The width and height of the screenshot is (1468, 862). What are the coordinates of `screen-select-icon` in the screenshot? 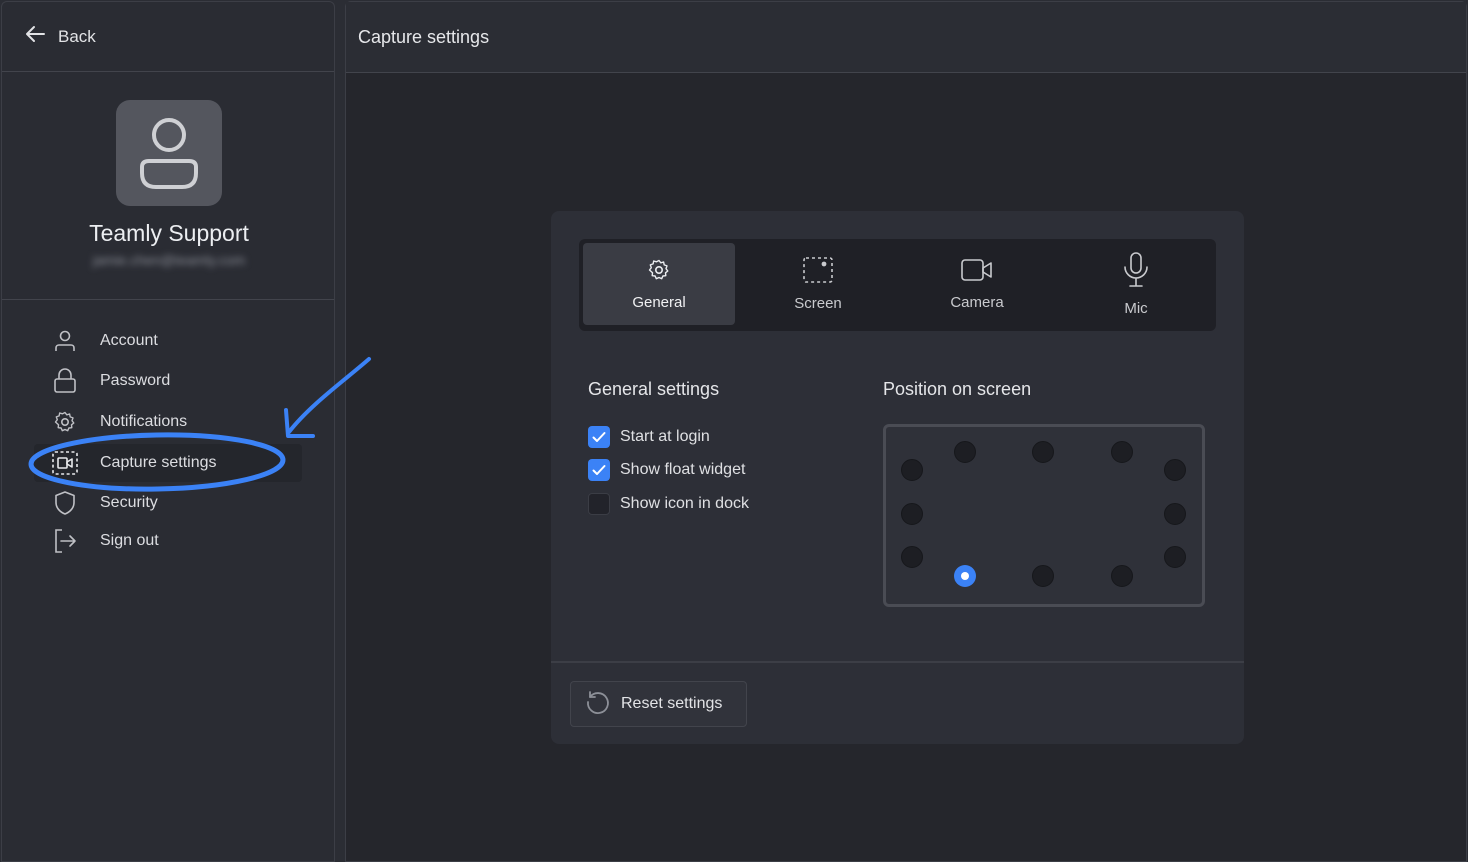 It's located at (818, 271).